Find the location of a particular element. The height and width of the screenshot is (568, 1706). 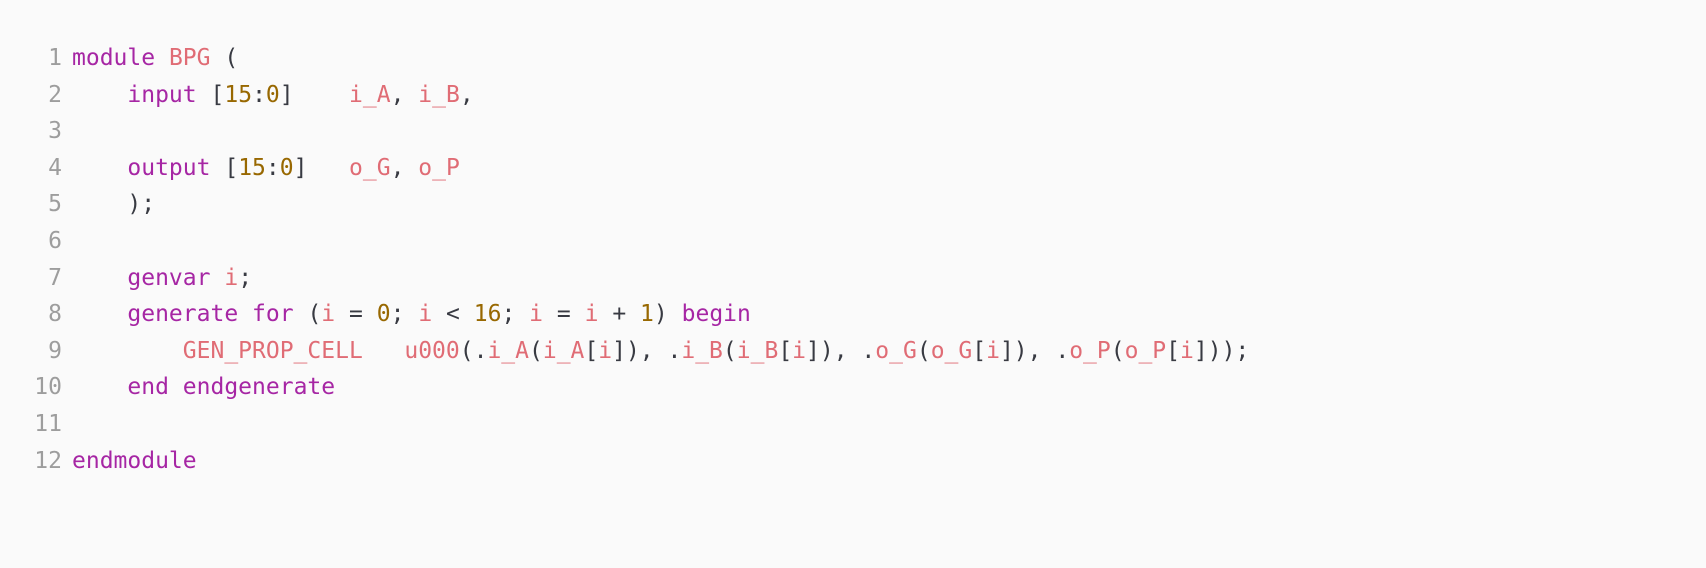

token-punct: < is located at coordinates (453, 314).